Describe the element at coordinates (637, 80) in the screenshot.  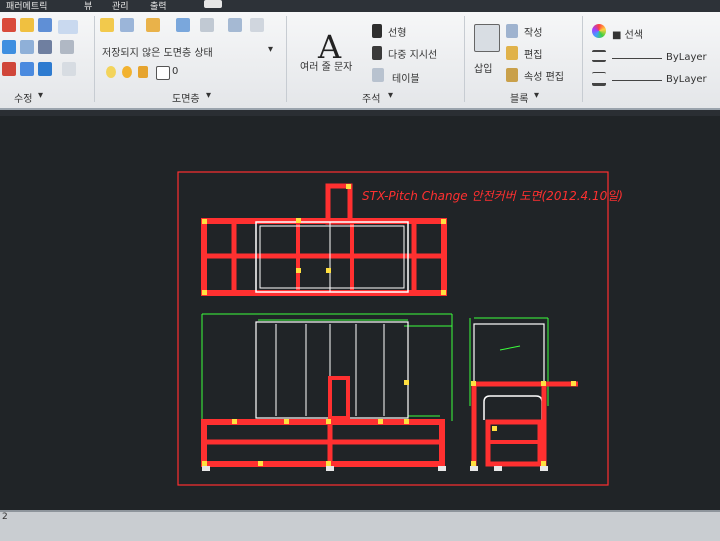
I see `lineweight-sample` at that location.